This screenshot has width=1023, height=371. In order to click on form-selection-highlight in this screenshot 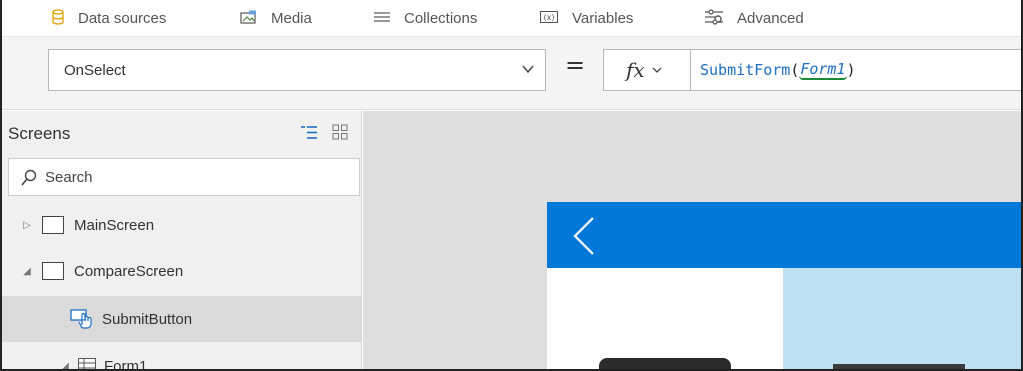, I will do `click(903, 319)`.